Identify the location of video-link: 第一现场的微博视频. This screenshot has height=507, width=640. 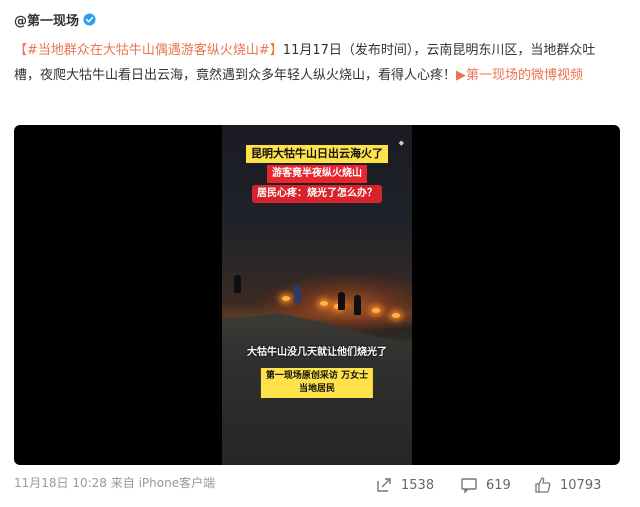
(524, 75).